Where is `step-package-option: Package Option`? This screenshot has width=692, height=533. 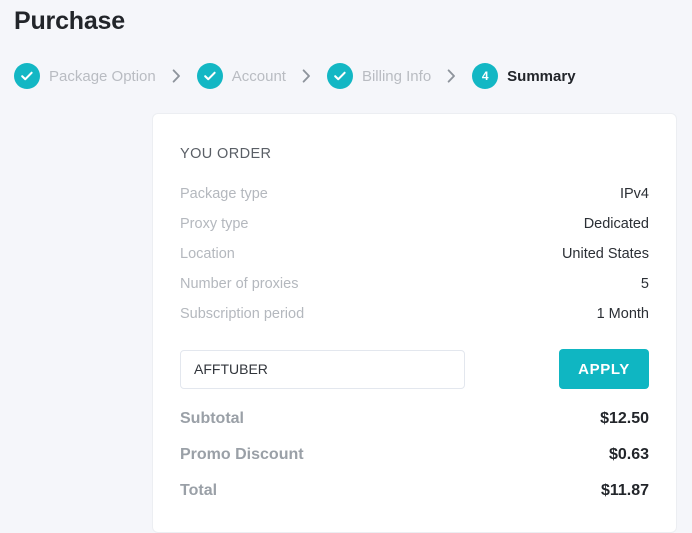
step-package-option: Package Option is located at coordinates (85, 76).